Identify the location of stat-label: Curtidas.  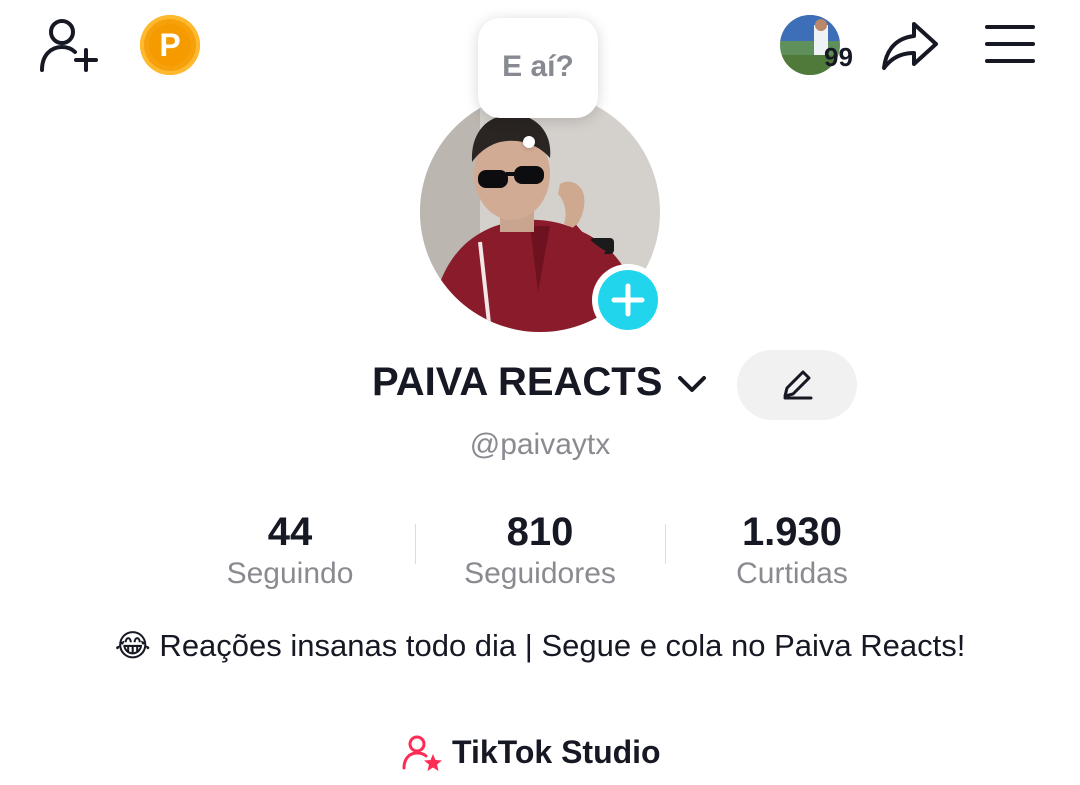
(792, 573).